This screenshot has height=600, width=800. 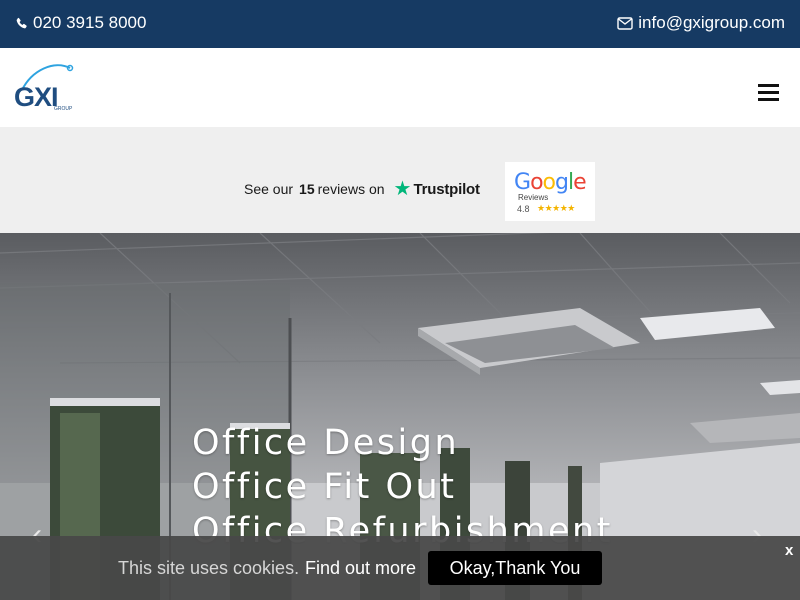 I want to click on google-reviews-badge: Google Reviews 4.8 ★★★★★, so click(x=550, y=191).